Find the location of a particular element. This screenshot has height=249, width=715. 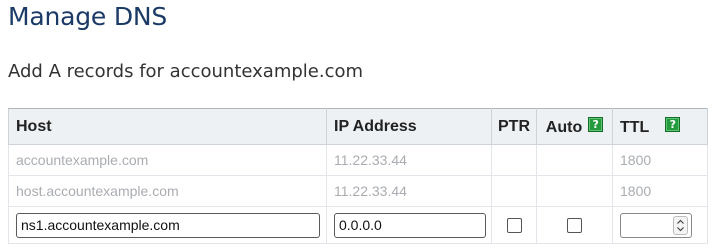

column-header-auto: Auto? is located at coordinates (574, 126).